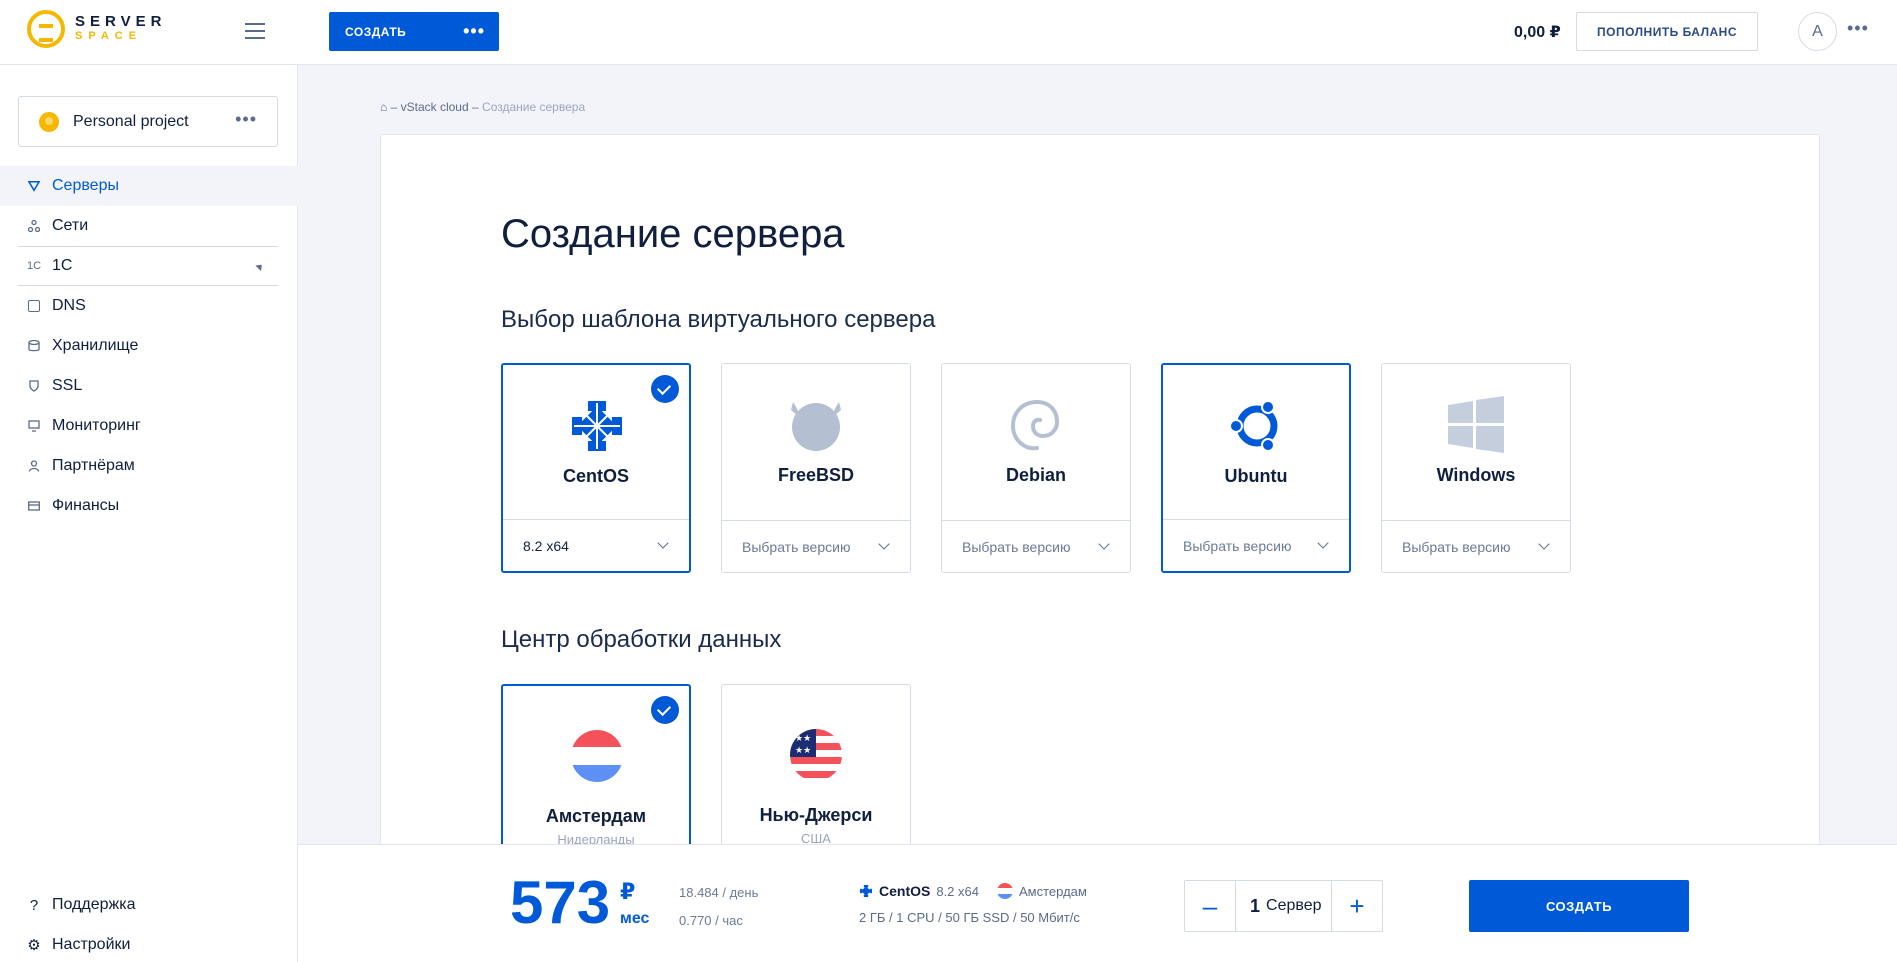  What do you see at coordinates (255, 31) in the screenshot?
I see `hamburger-menu-icon` at bounding box center [255, 31].